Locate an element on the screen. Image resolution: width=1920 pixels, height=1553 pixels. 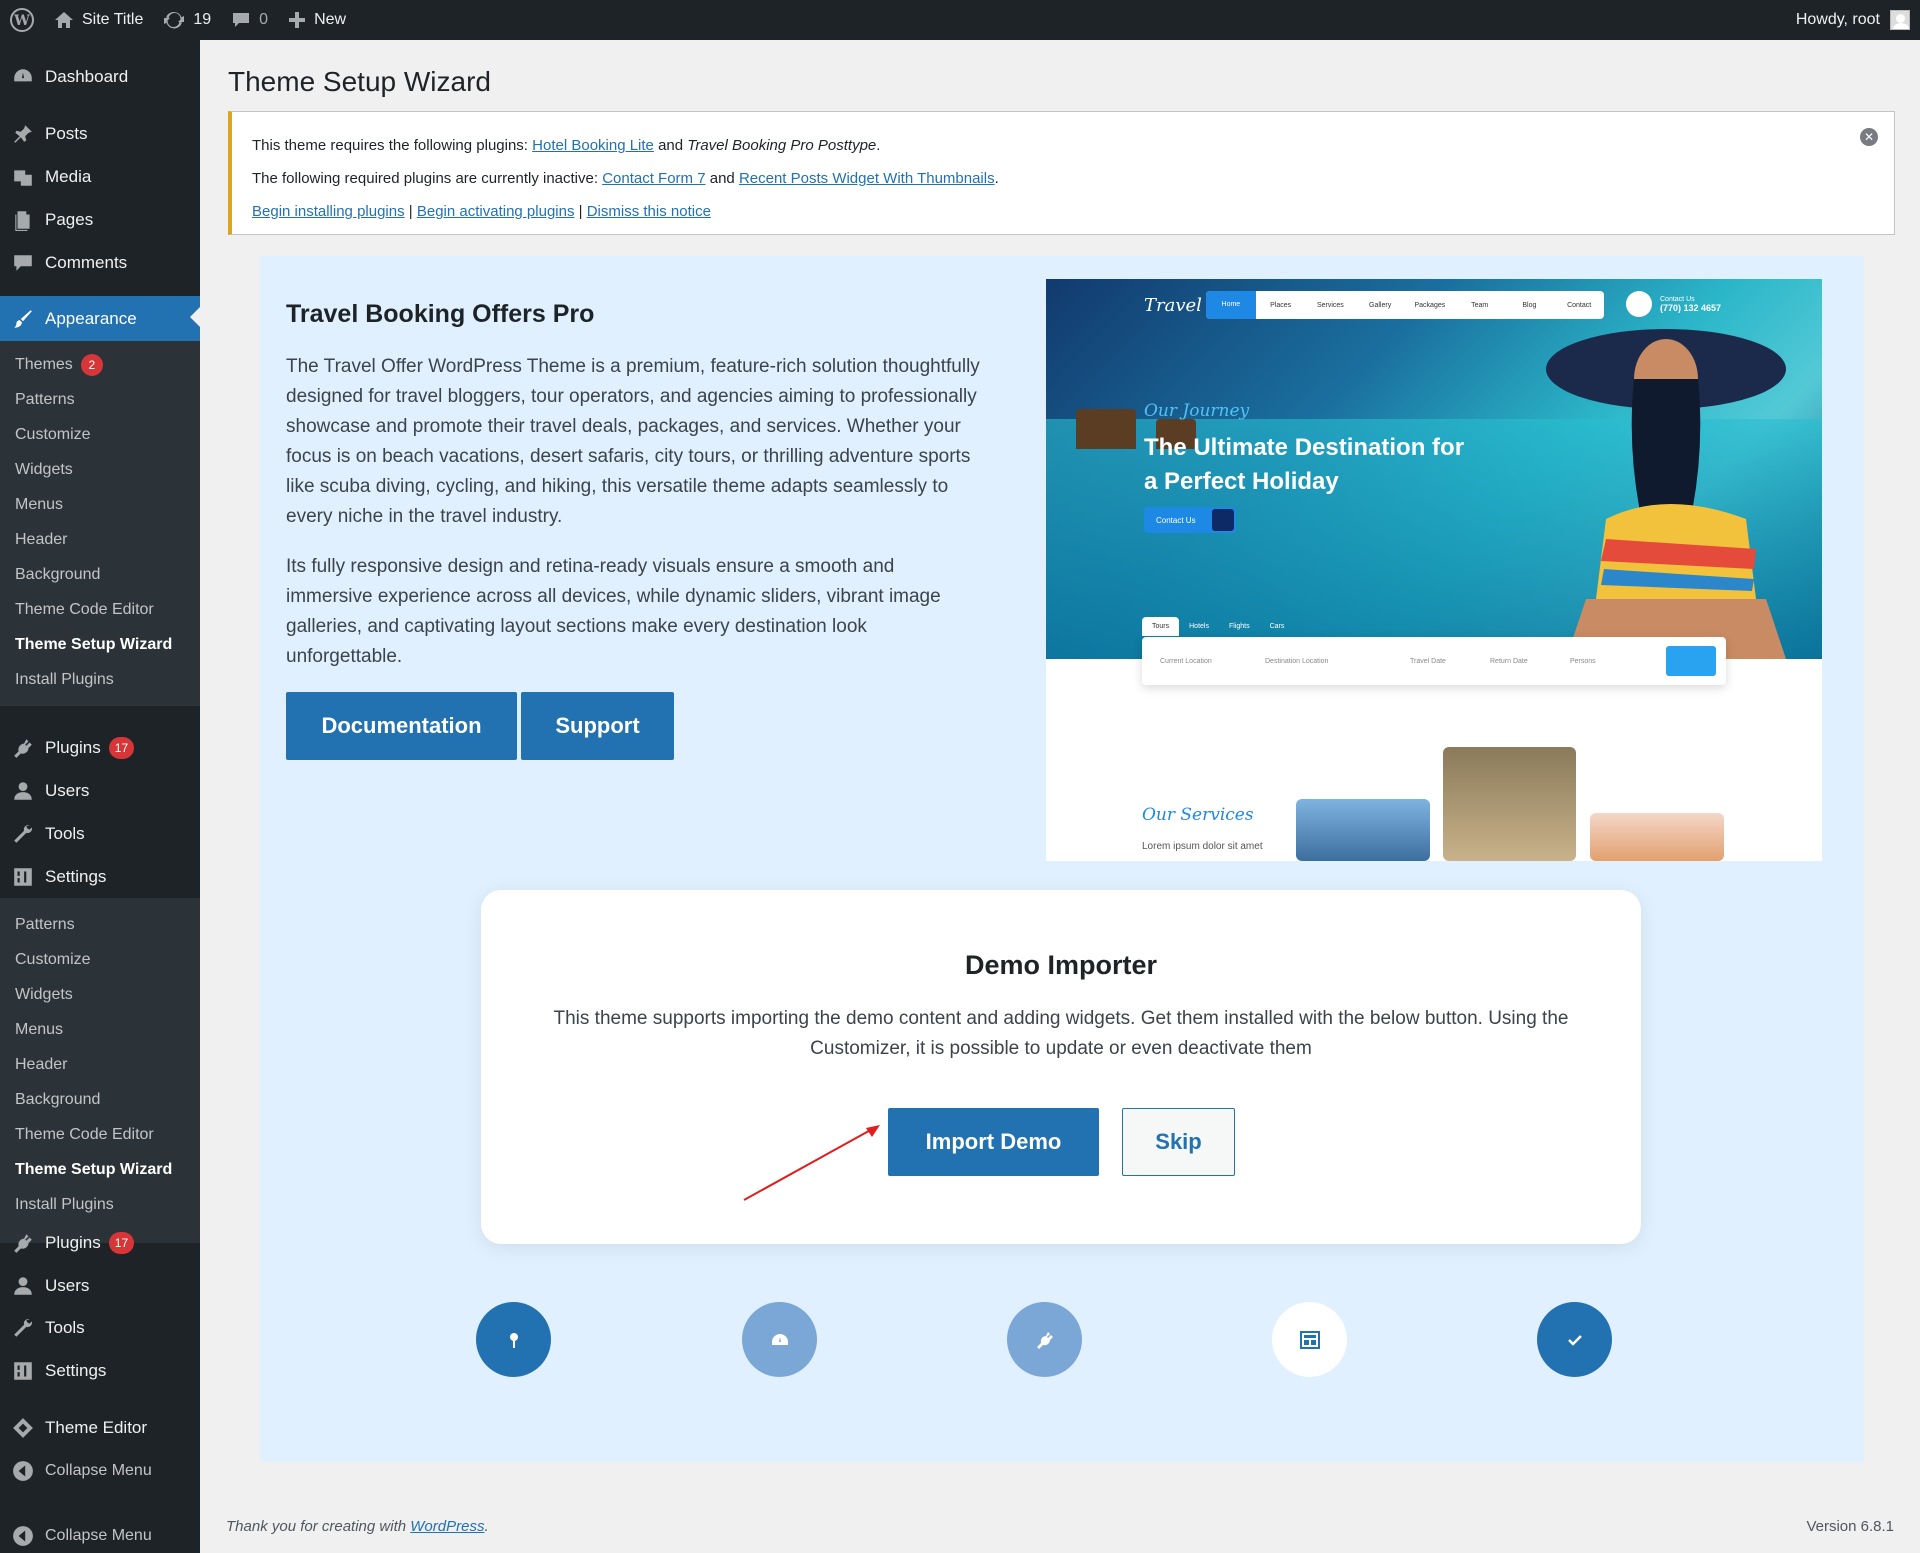
preview-tab: Tours is located at coordinates (1161, 626).